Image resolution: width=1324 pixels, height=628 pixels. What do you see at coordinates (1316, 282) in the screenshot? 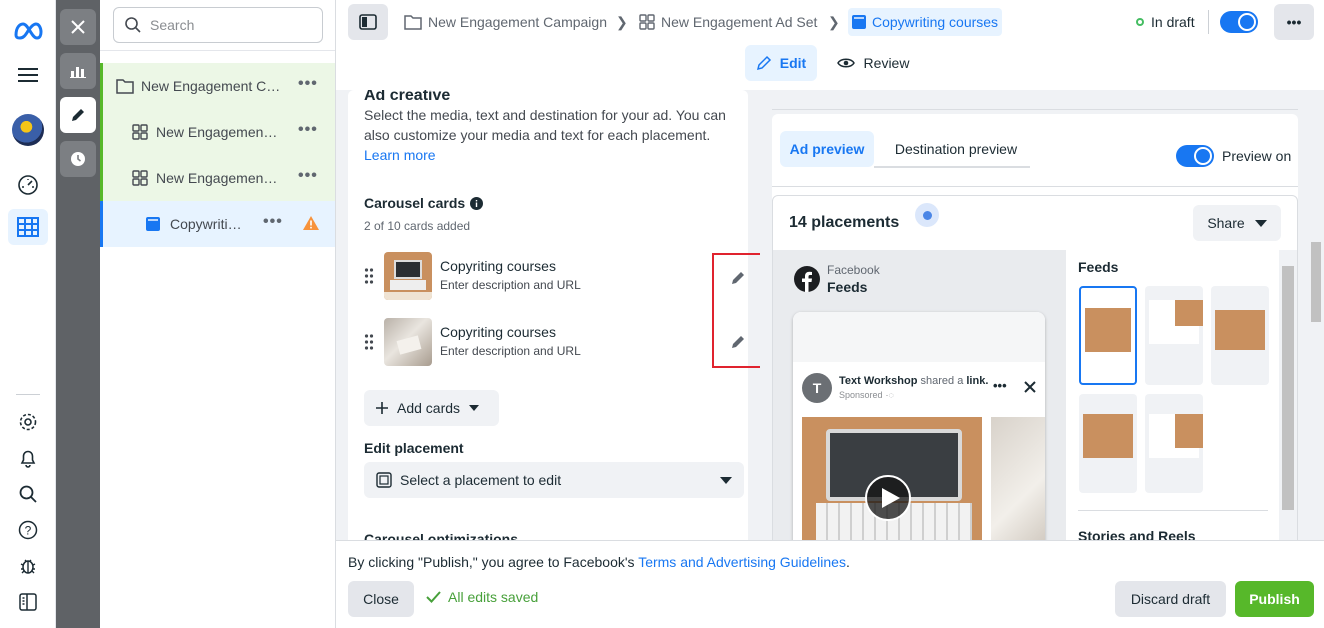
I see `panel-scrollbar` at bounding box center [1316, 282].